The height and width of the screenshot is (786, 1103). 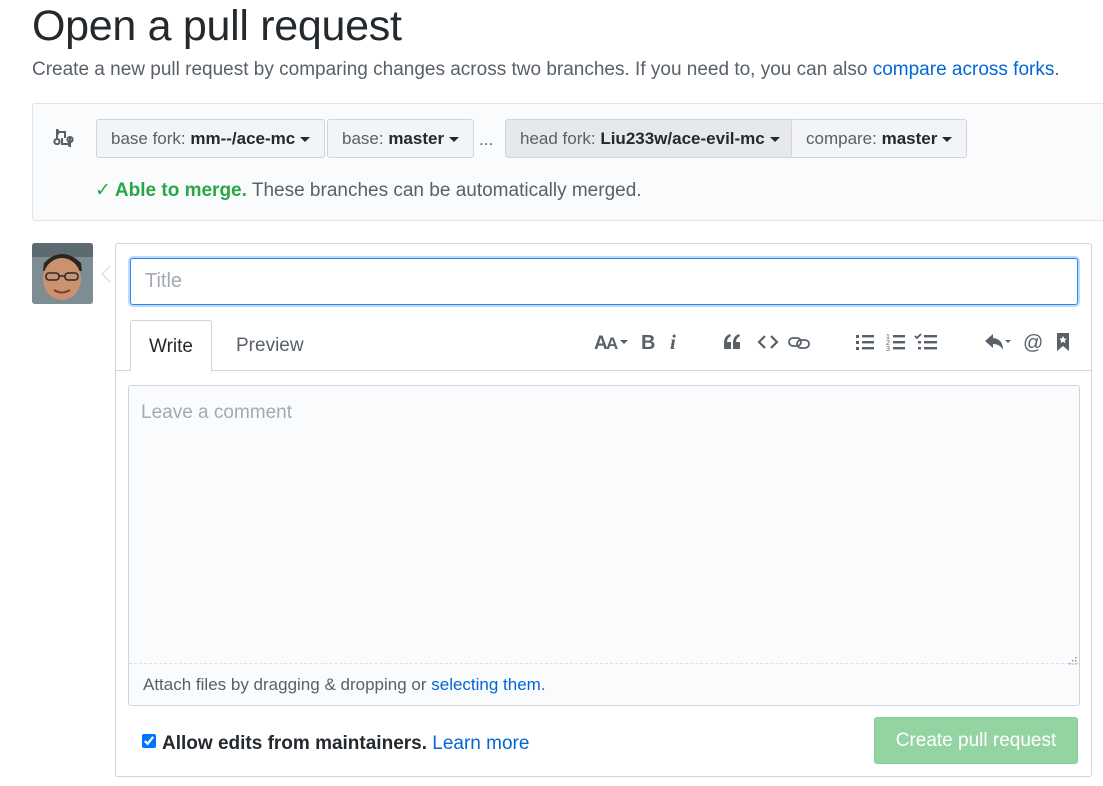 What do you see at coordinates (217, 26) in the screenshot?
I see `page-title: Open a pull request` at bounding box center [217, 26].